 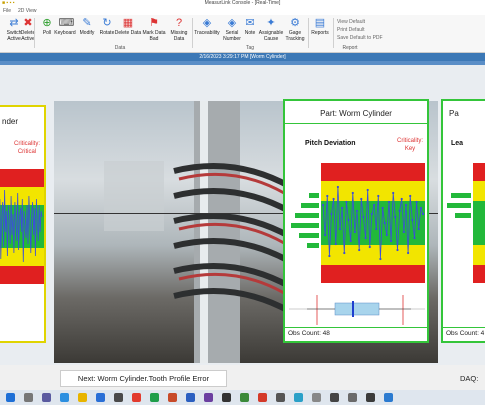 I want to click on save-default-pdf-item: Save Default to PDF, so click(x=360, y=38).